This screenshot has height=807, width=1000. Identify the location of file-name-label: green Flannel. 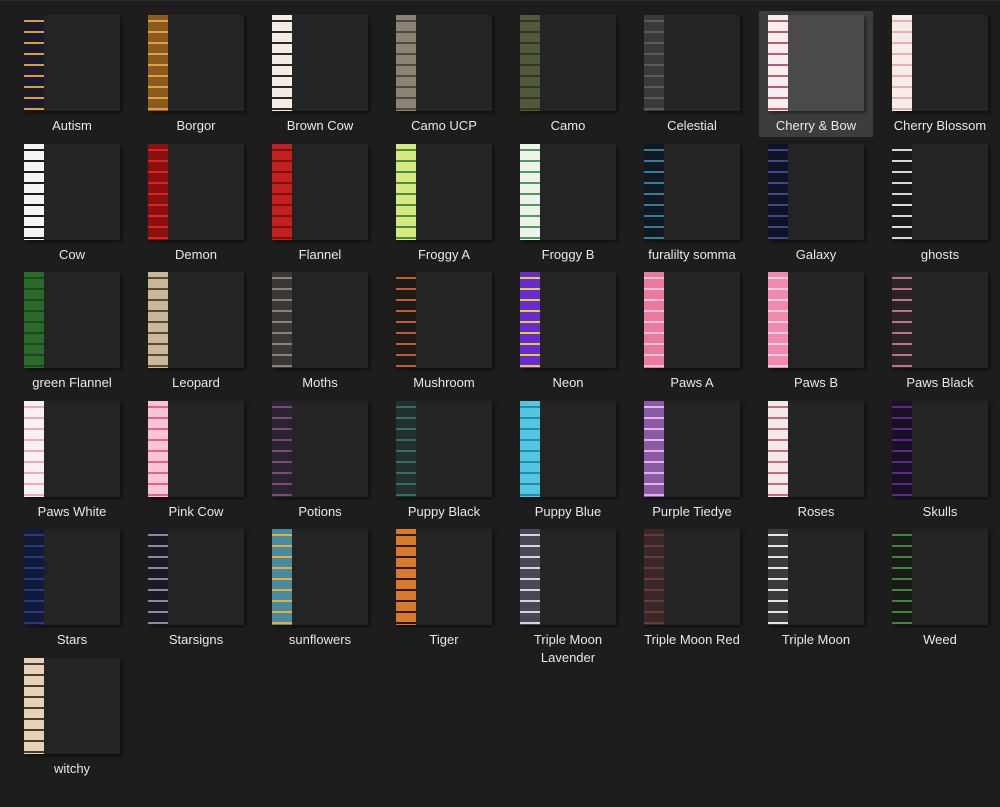
(72, 382).